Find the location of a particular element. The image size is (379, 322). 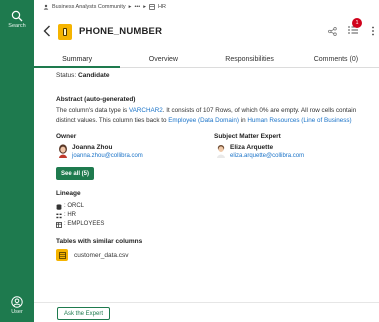

breadcrumb-community: Business Analysts Community is located at coordinates (89, 7).